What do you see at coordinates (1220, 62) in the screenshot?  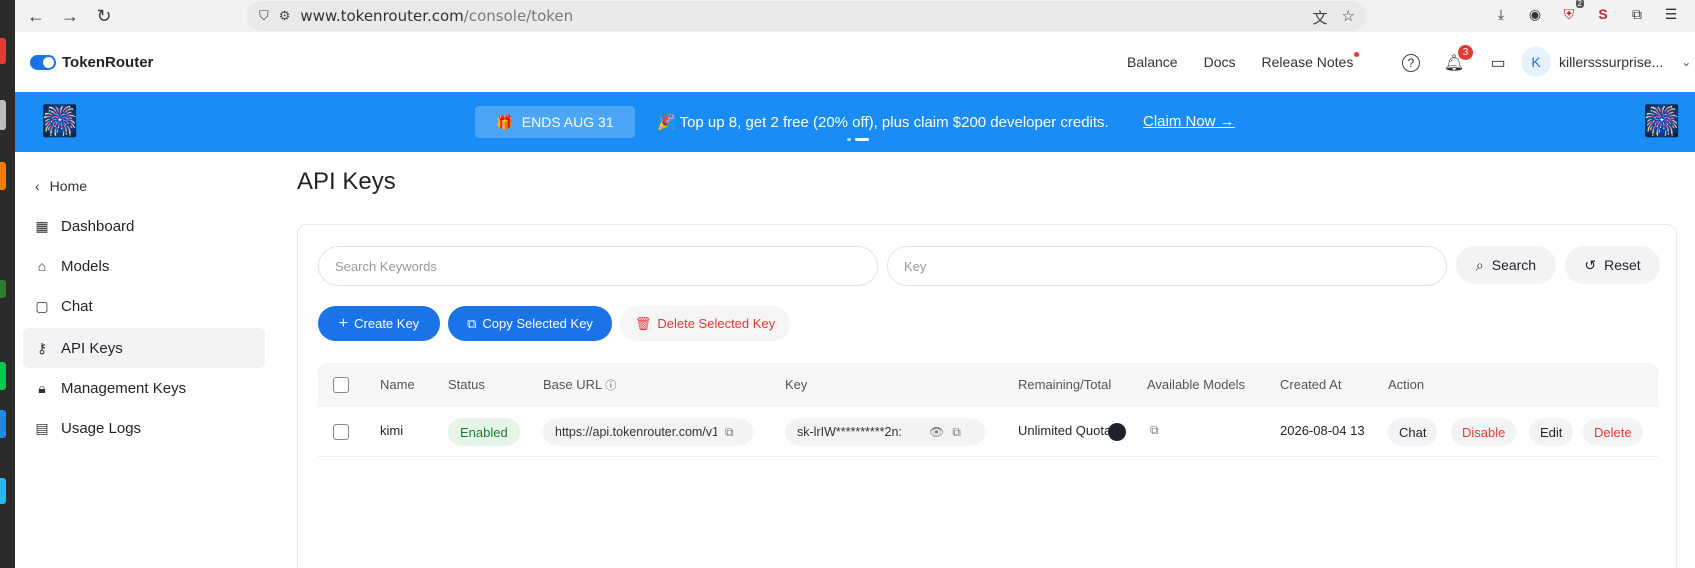 I see `nav-docs: Docs` at bounding box center [1220, 62].